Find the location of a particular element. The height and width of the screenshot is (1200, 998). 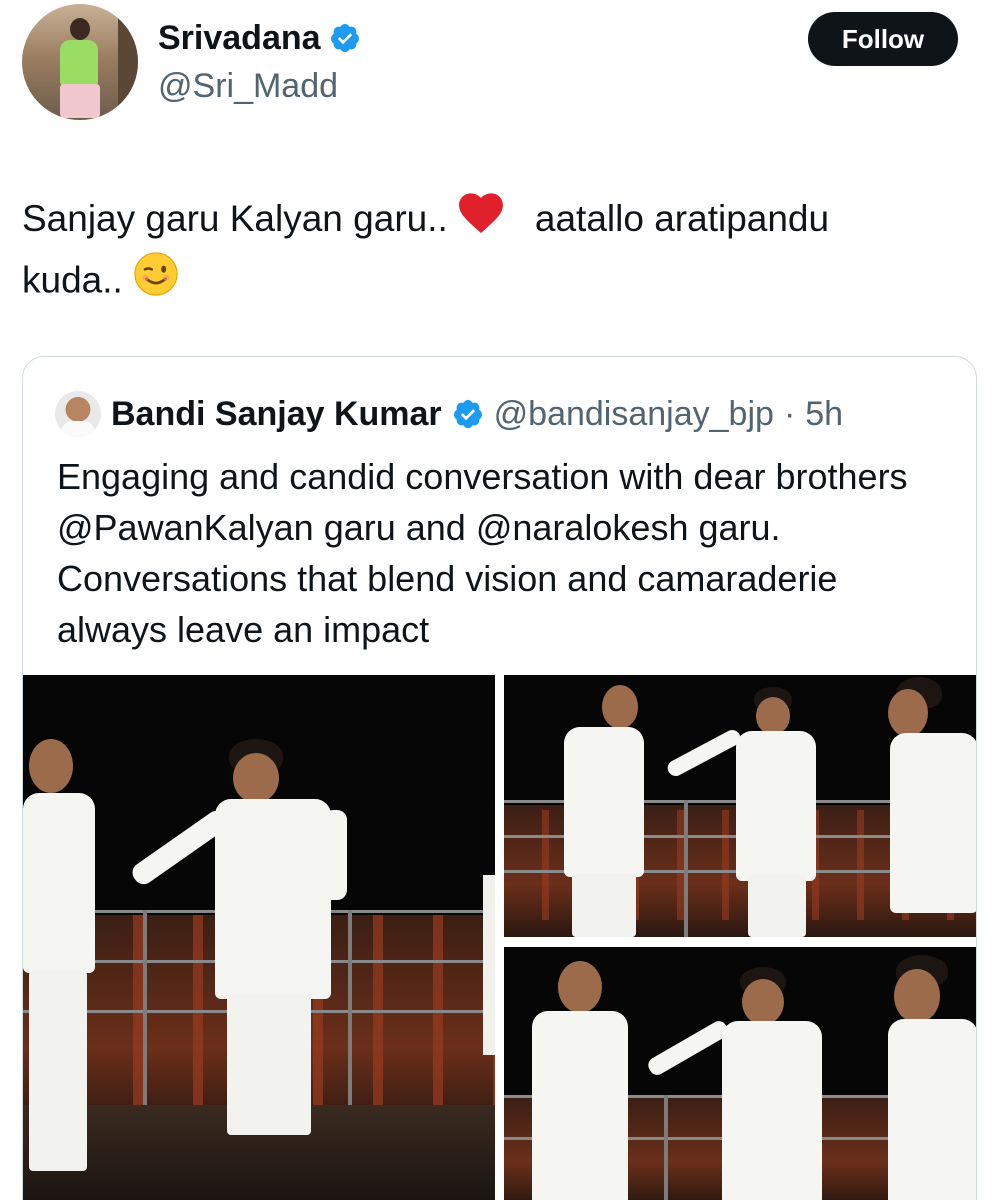

author-display-name: Srivadana is located at coordinates (239, 38).